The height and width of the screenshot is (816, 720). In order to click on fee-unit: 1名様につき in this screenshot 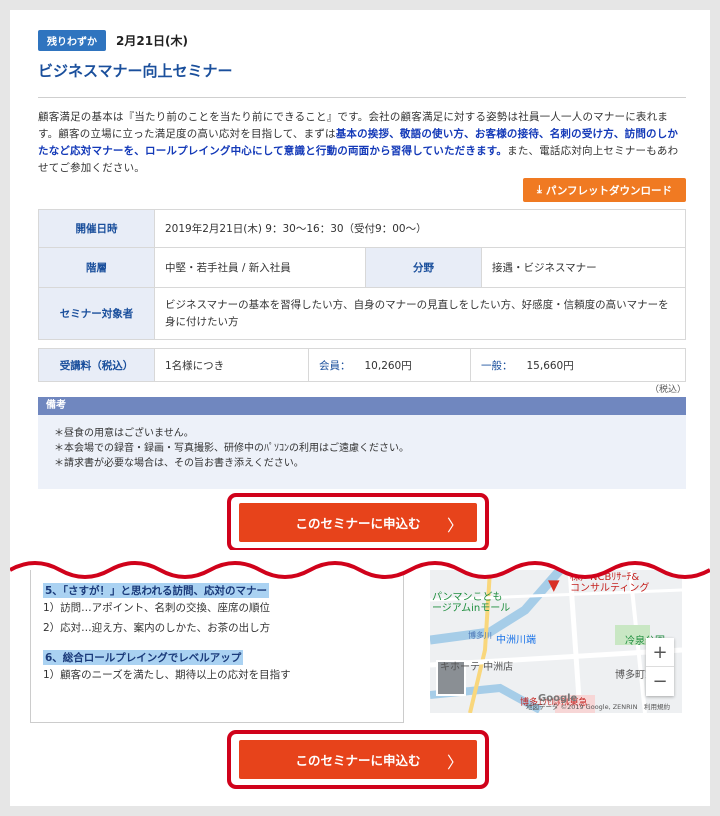, I will do `click(231, 365)`.